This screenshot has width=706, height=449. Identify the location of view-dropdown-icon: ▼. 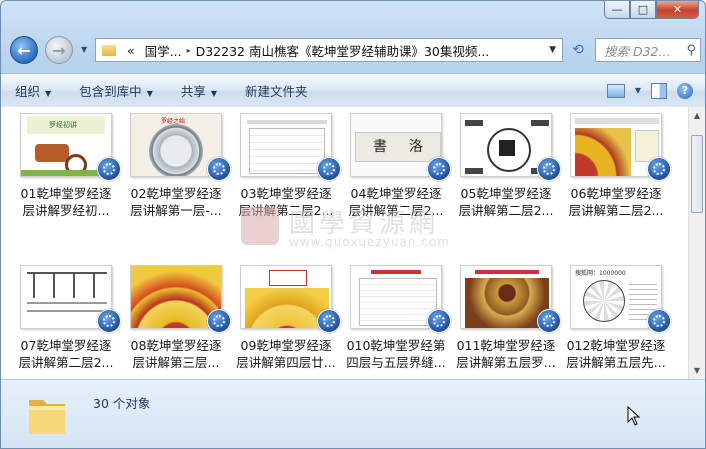
(638, 90).